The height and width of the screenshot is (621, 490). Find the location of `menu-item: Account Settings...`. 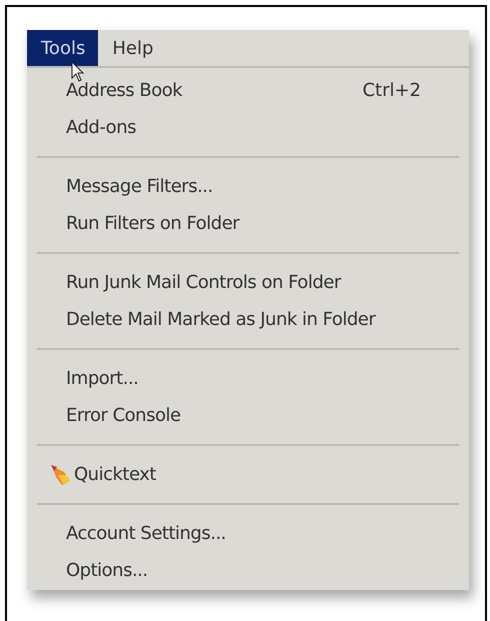

menu-item: Account Settings... is located at coordinates (248, 533).